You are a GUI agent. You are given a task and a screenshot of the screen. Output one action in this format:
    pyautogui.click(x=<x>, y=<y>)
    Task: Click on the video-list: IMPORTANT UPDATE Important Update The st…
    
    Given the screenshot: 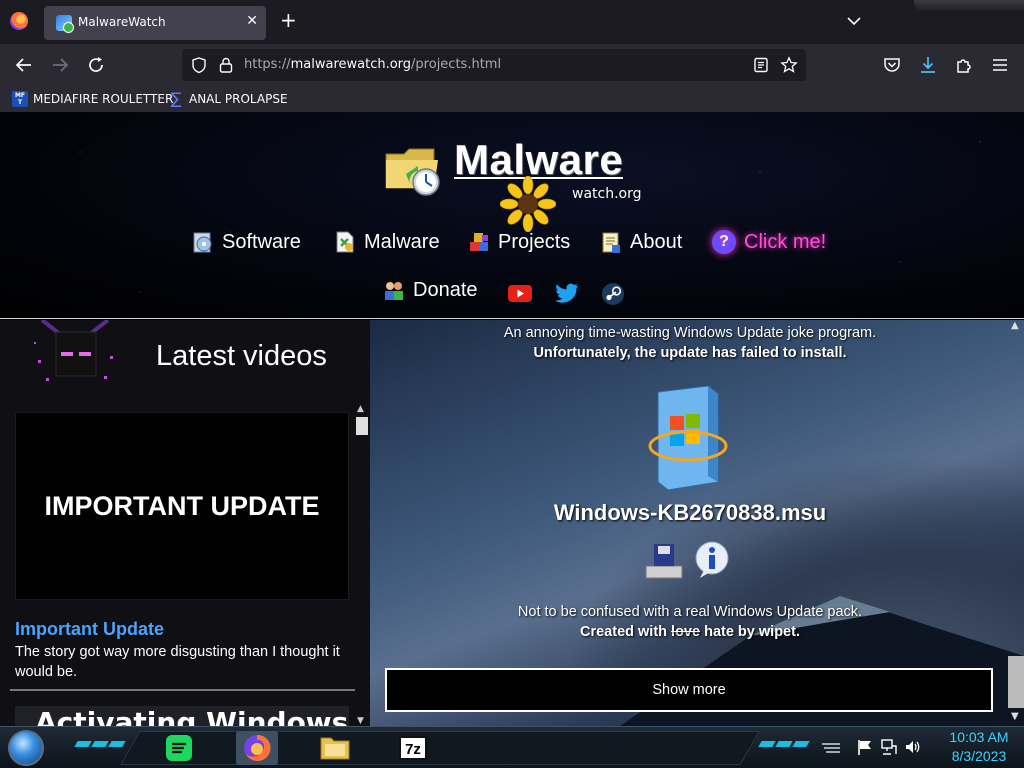 What is the action you would take?
    pyautogui.click(x=178, y=565)
    